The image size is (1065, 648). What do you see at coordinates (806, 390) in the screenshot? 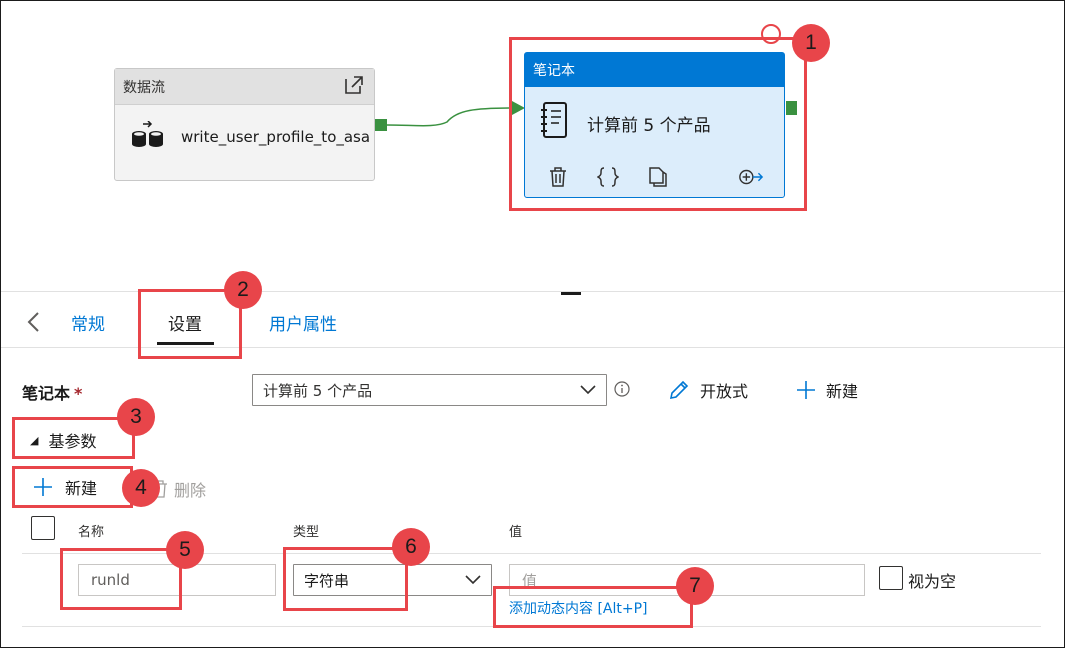
I see `plus-icon` at bounding box center [806, 390].